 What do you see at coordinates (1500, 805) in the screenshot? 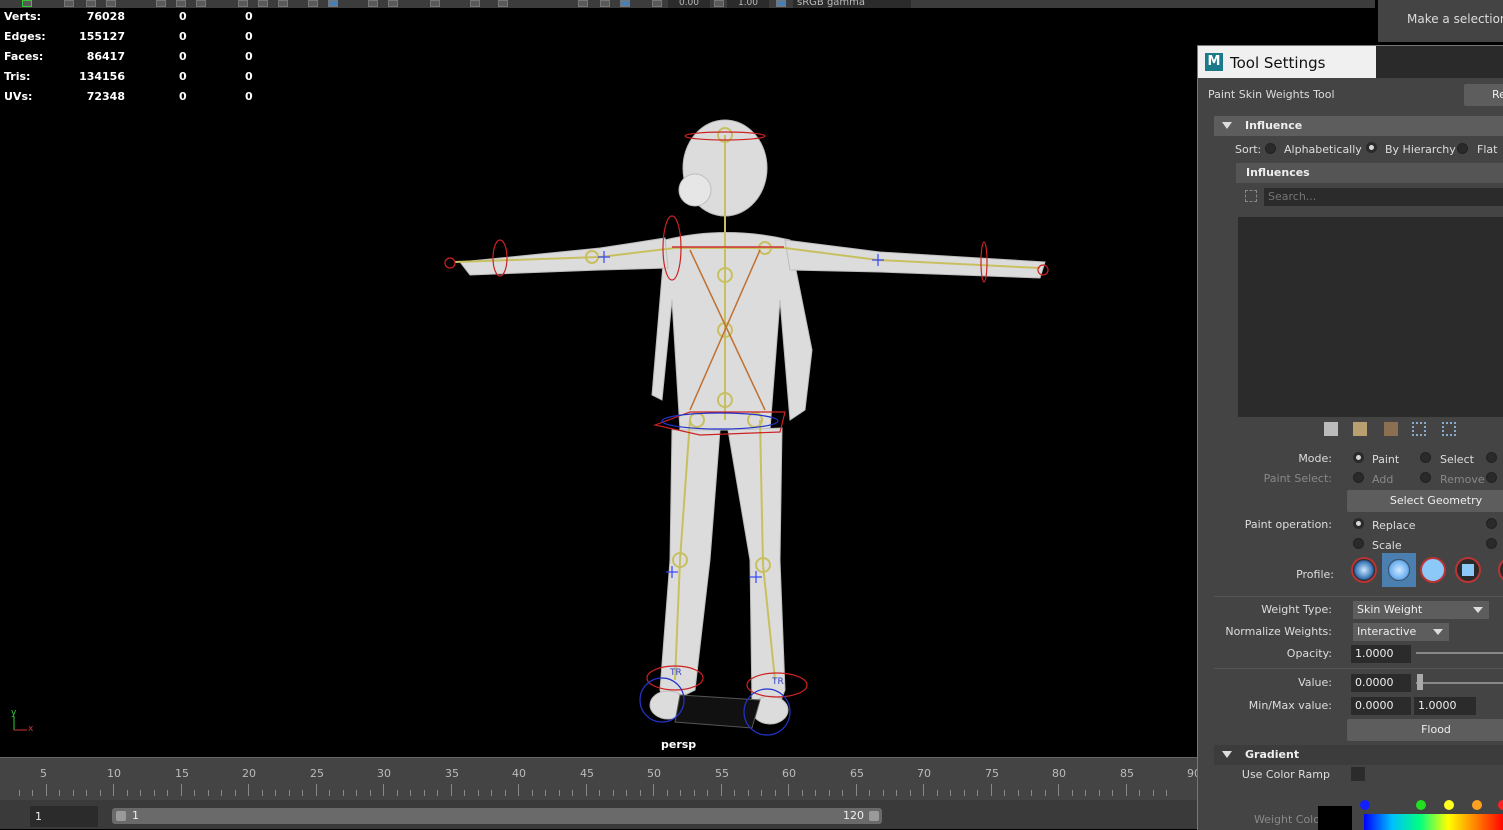
I see `ramp-key-red` at bounding box center [1500, 805].